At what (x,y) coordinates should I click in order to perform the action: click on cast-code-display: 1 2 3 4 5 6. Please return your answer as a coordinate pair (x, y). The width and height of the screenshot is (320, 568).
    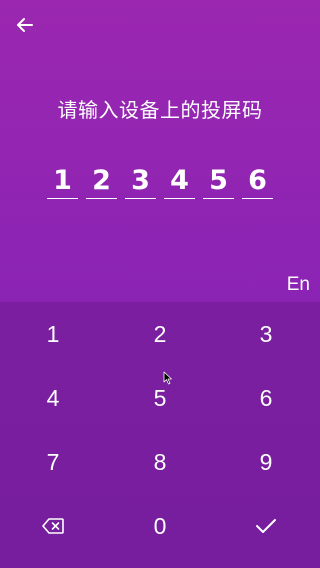
    Looking at the image, I should click on (160, 180).